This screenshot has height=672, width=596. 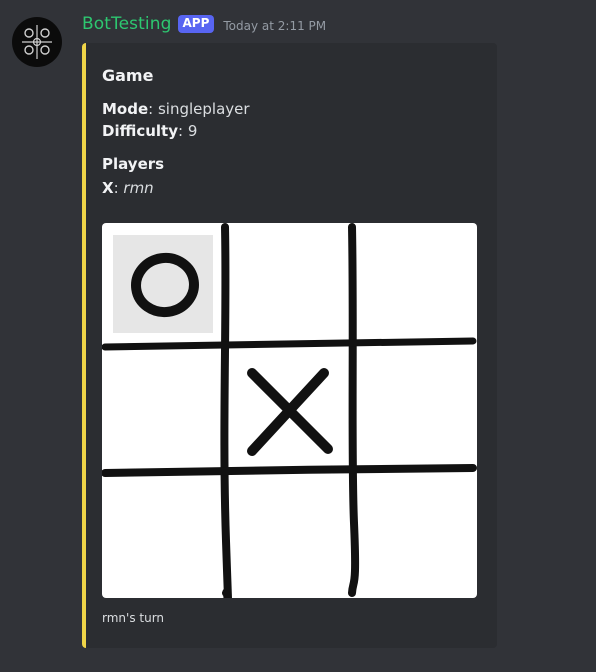 What do you see at coordinates (192, 131) in the screenshot?
I see `difficulty-value: 9` at bounding box center [192, 131].